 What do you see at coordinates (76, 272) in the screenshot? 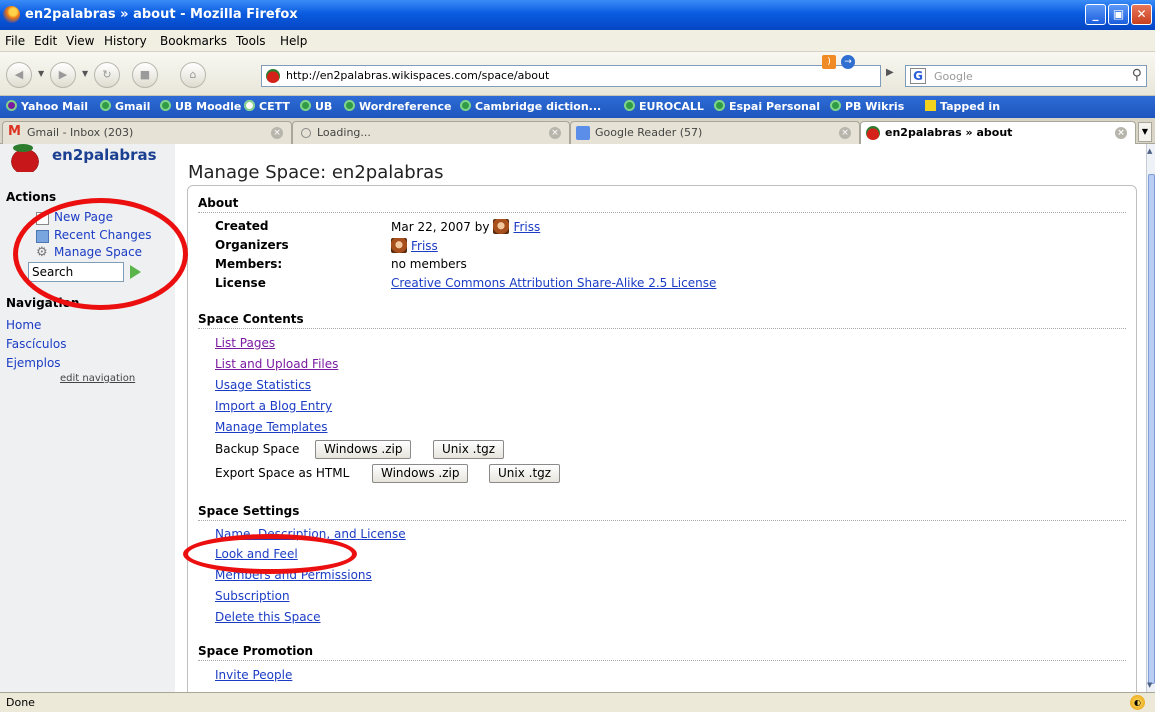
I see `sidebar-search-input` at bounding box center [76, 272].